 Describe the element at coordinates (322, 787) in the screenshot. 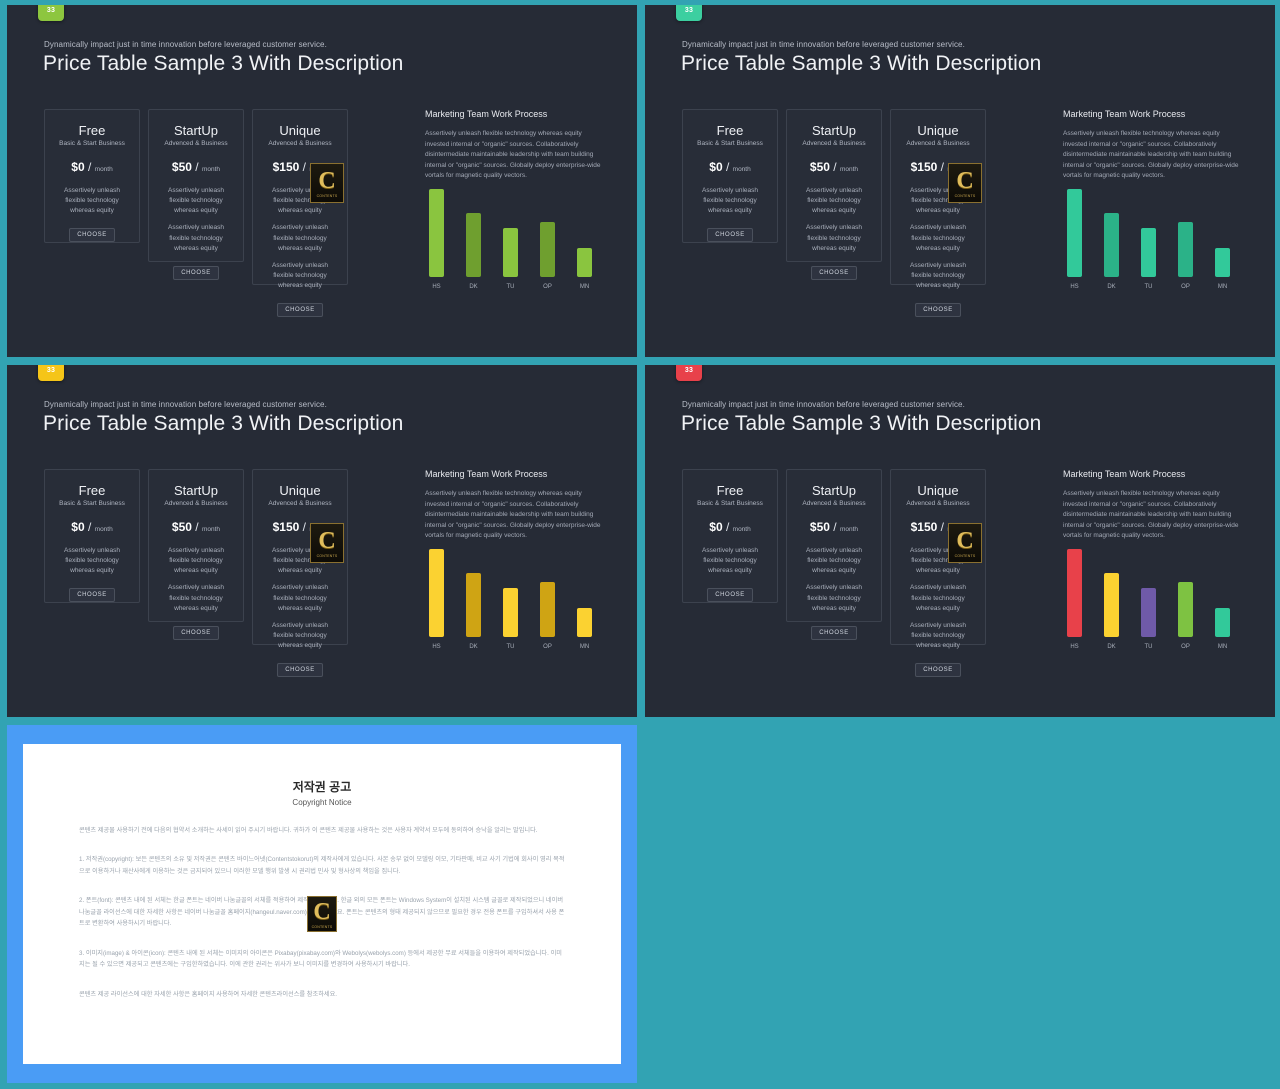

I see `document-heading-korean: 저작권 공고` at that location.